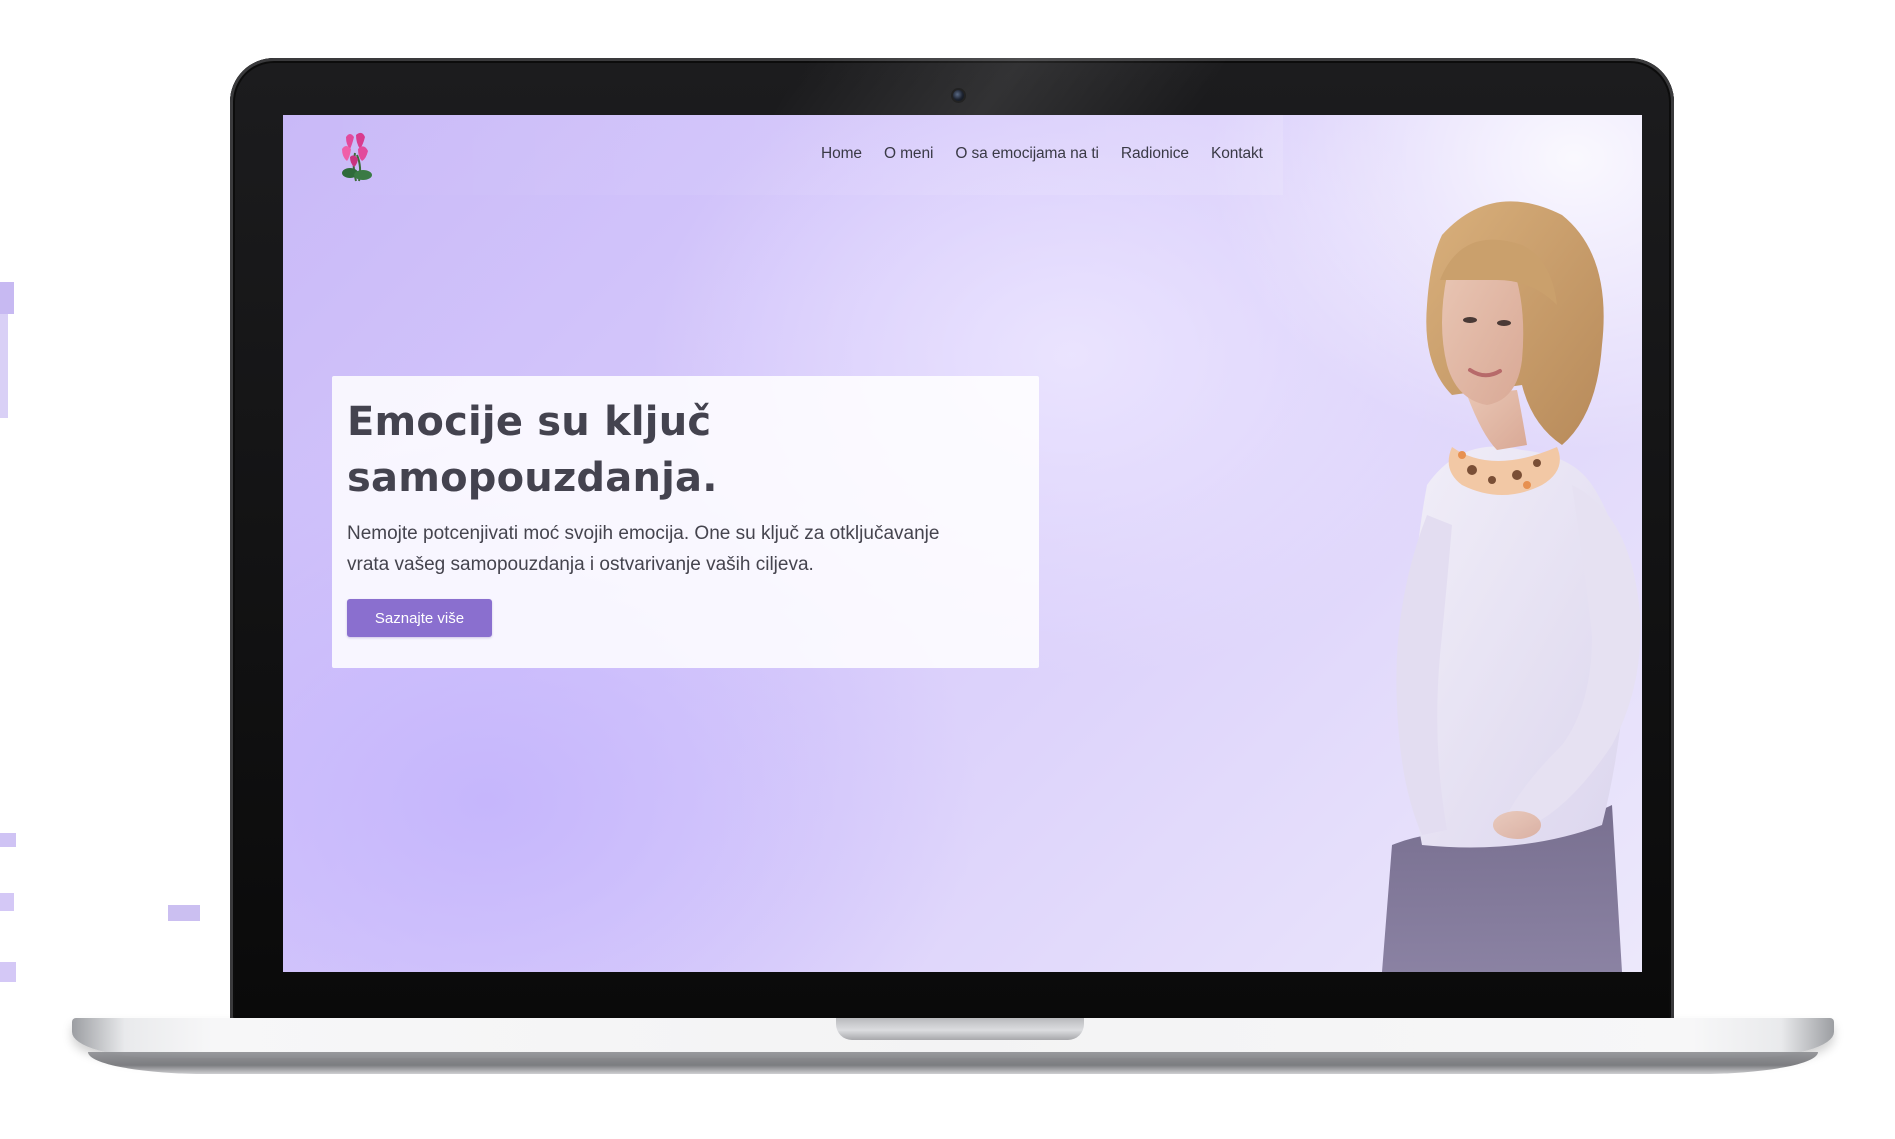 The width and height of the screenshot is (1895, 1139). What do you see at coordinates (1155, 154) in the screenshot?
I see `nav-item-radionice: Radionice` at bounding box center [1155, 154].